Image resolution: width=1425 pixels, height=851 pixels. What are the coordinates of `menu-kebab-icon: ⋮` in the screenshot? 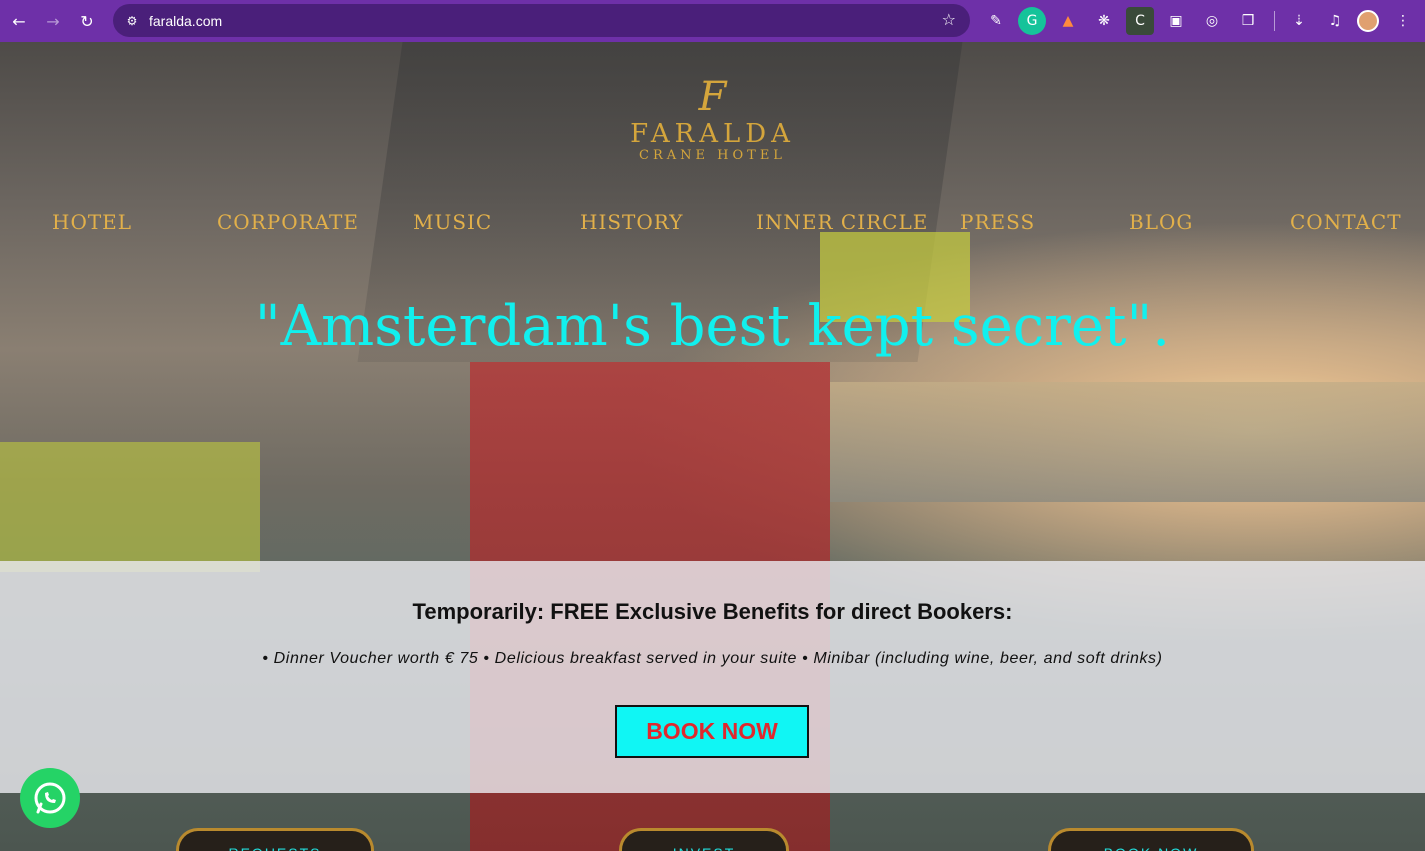 It's located at (1403, 21).